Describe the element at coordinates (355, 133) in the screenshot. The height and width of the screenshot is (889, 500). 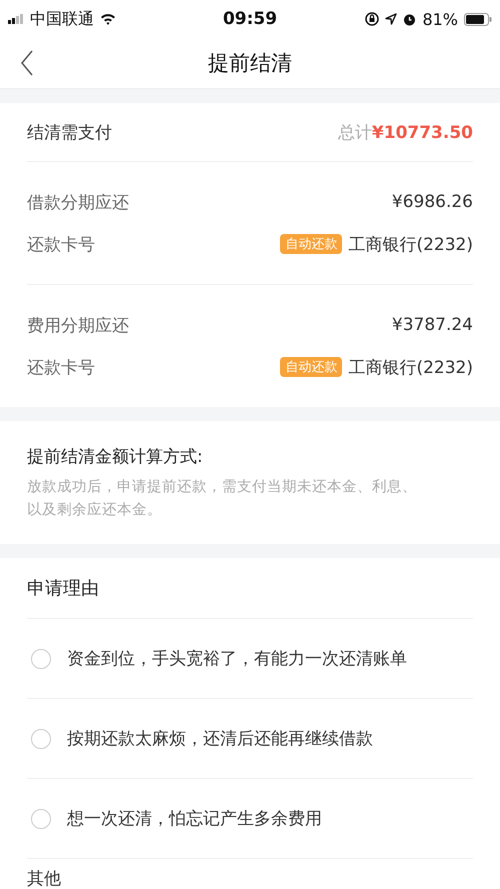
I see `total-label: 总计` at that location.